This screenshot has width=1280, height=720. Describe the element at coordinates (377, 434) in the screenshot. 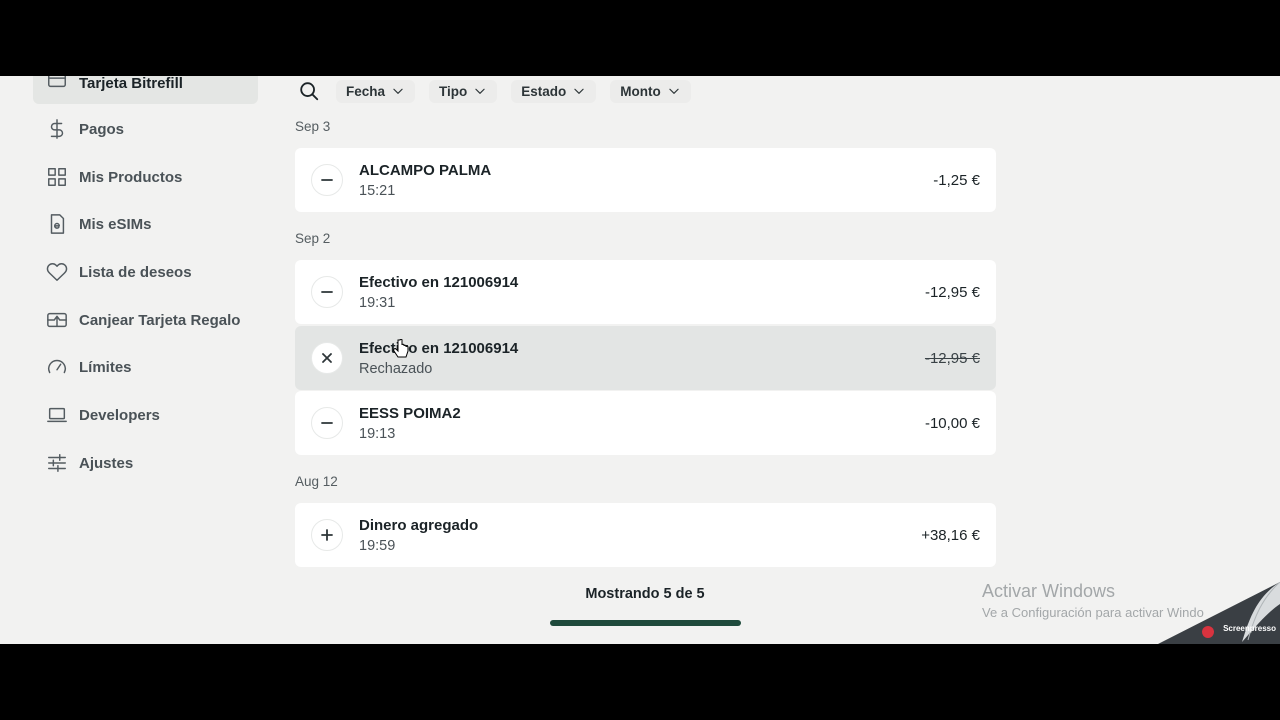

I see `transaction-time: 19:13` at that location.